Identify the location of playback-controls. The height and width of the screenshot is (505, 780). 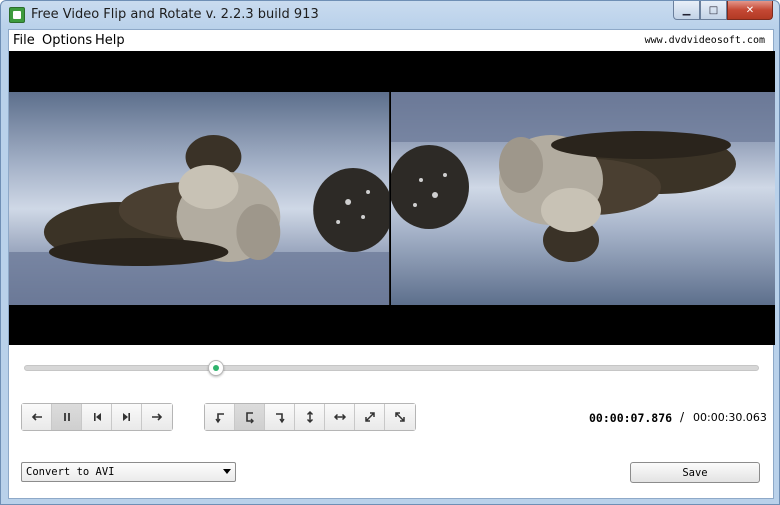
(97, 417).